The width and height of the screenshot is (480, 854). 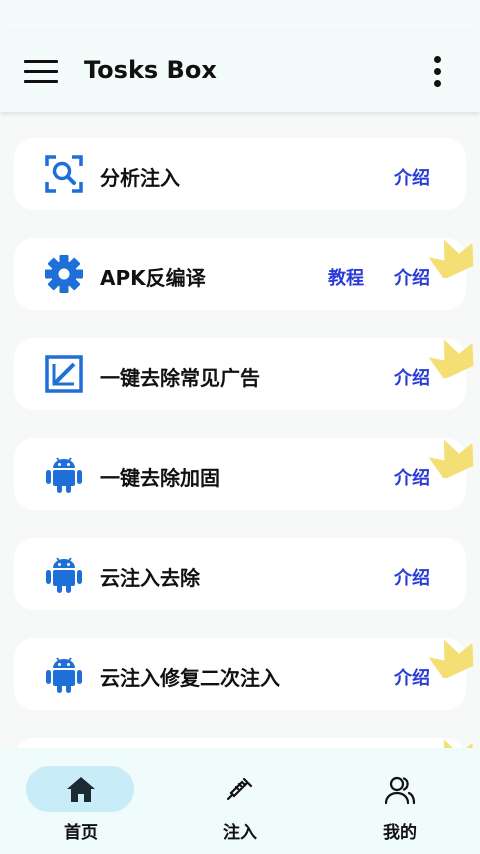 I want to click on user-group-icon, so click(x=400, y=790).